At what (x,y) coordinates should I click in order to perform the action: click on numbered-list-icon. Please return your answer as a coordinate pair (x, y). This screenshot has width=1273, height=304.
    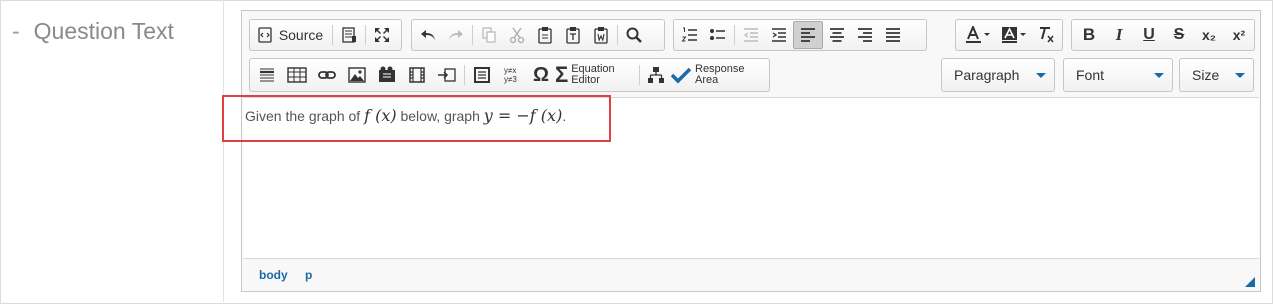
    Looking at the image, I should click on (689, 34).